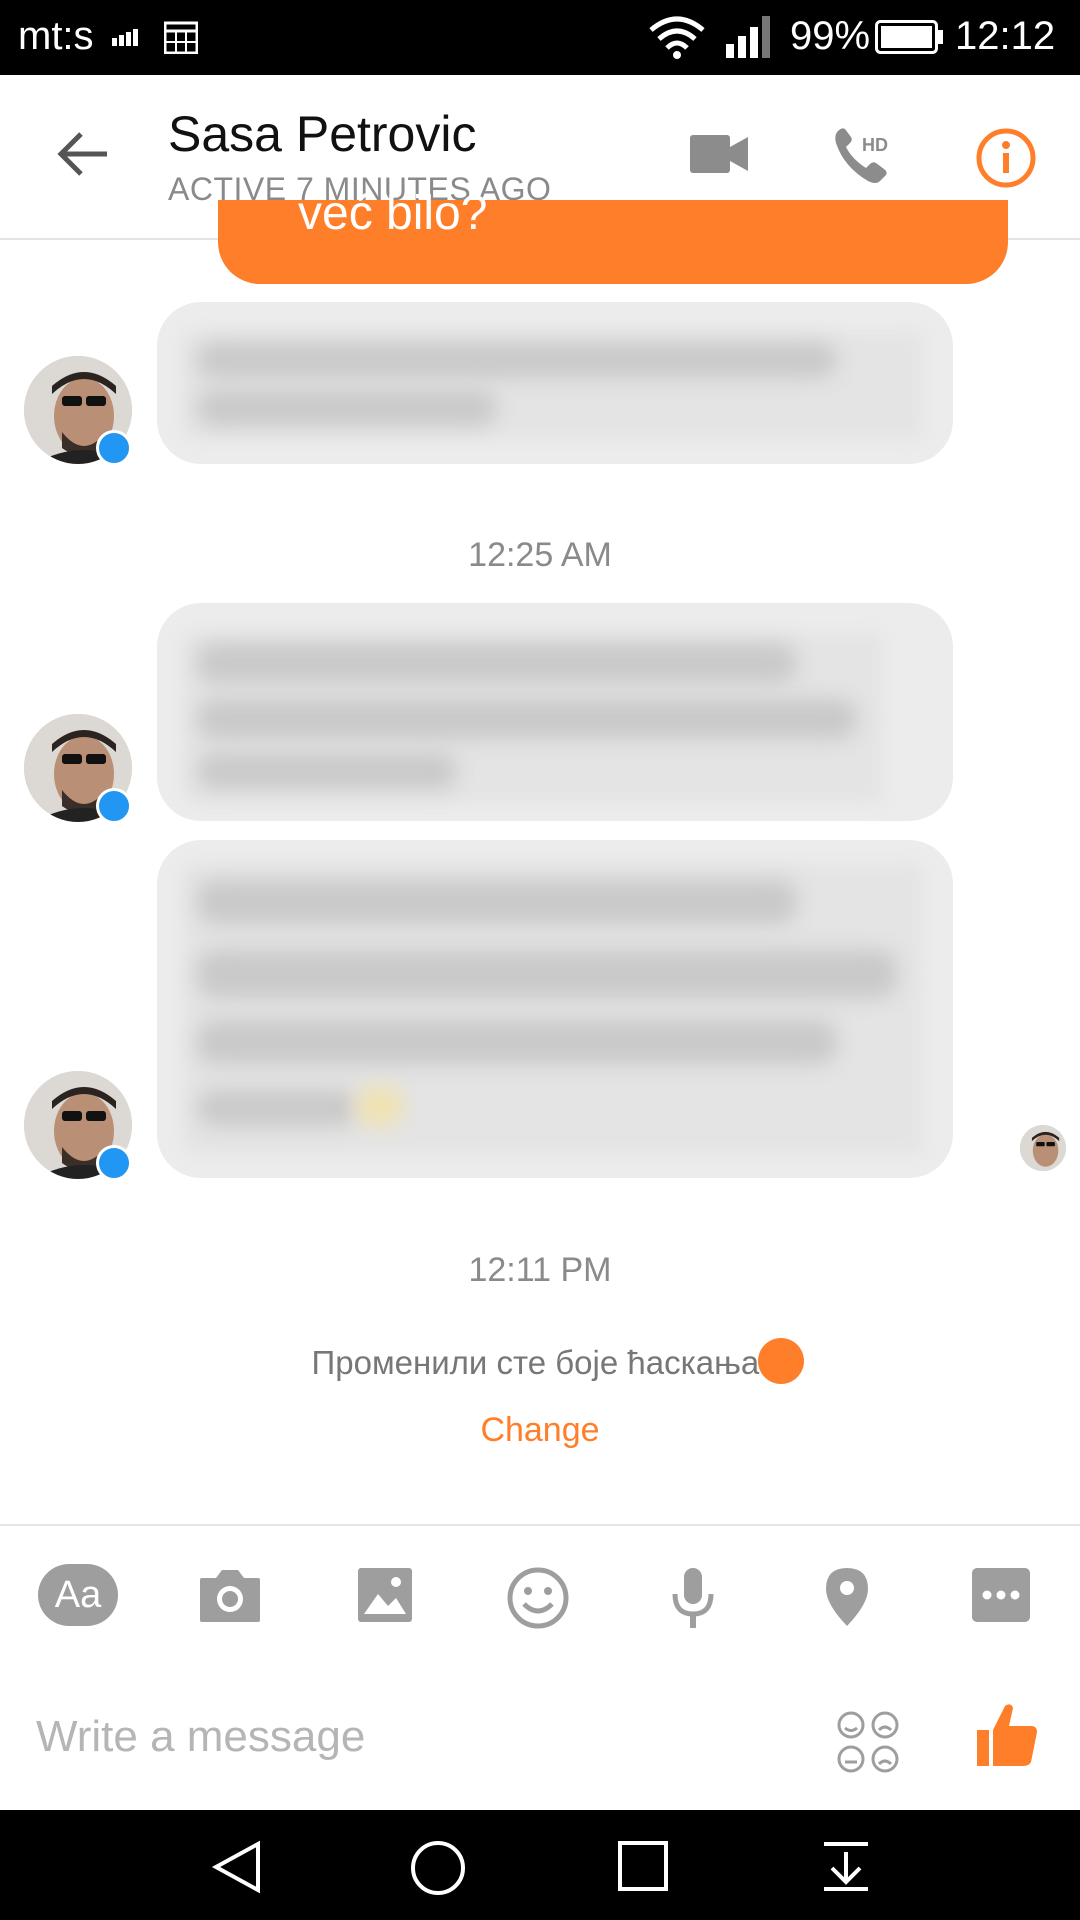 This screenshot has height=1920, width=1080. What do you see at coordinates (693, 1598) in the screenshot?
I see `microphone-icon` at bounding box center [693, 1598].